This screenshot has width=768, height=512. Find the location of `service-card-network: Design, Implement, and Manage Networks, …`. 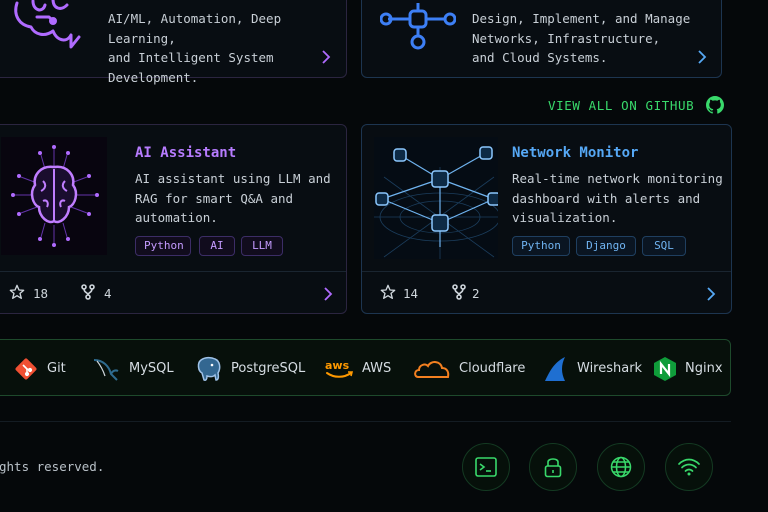

service-card-network: Design, Implement, and Manage Networks, … is located at coordinates (541, 39).